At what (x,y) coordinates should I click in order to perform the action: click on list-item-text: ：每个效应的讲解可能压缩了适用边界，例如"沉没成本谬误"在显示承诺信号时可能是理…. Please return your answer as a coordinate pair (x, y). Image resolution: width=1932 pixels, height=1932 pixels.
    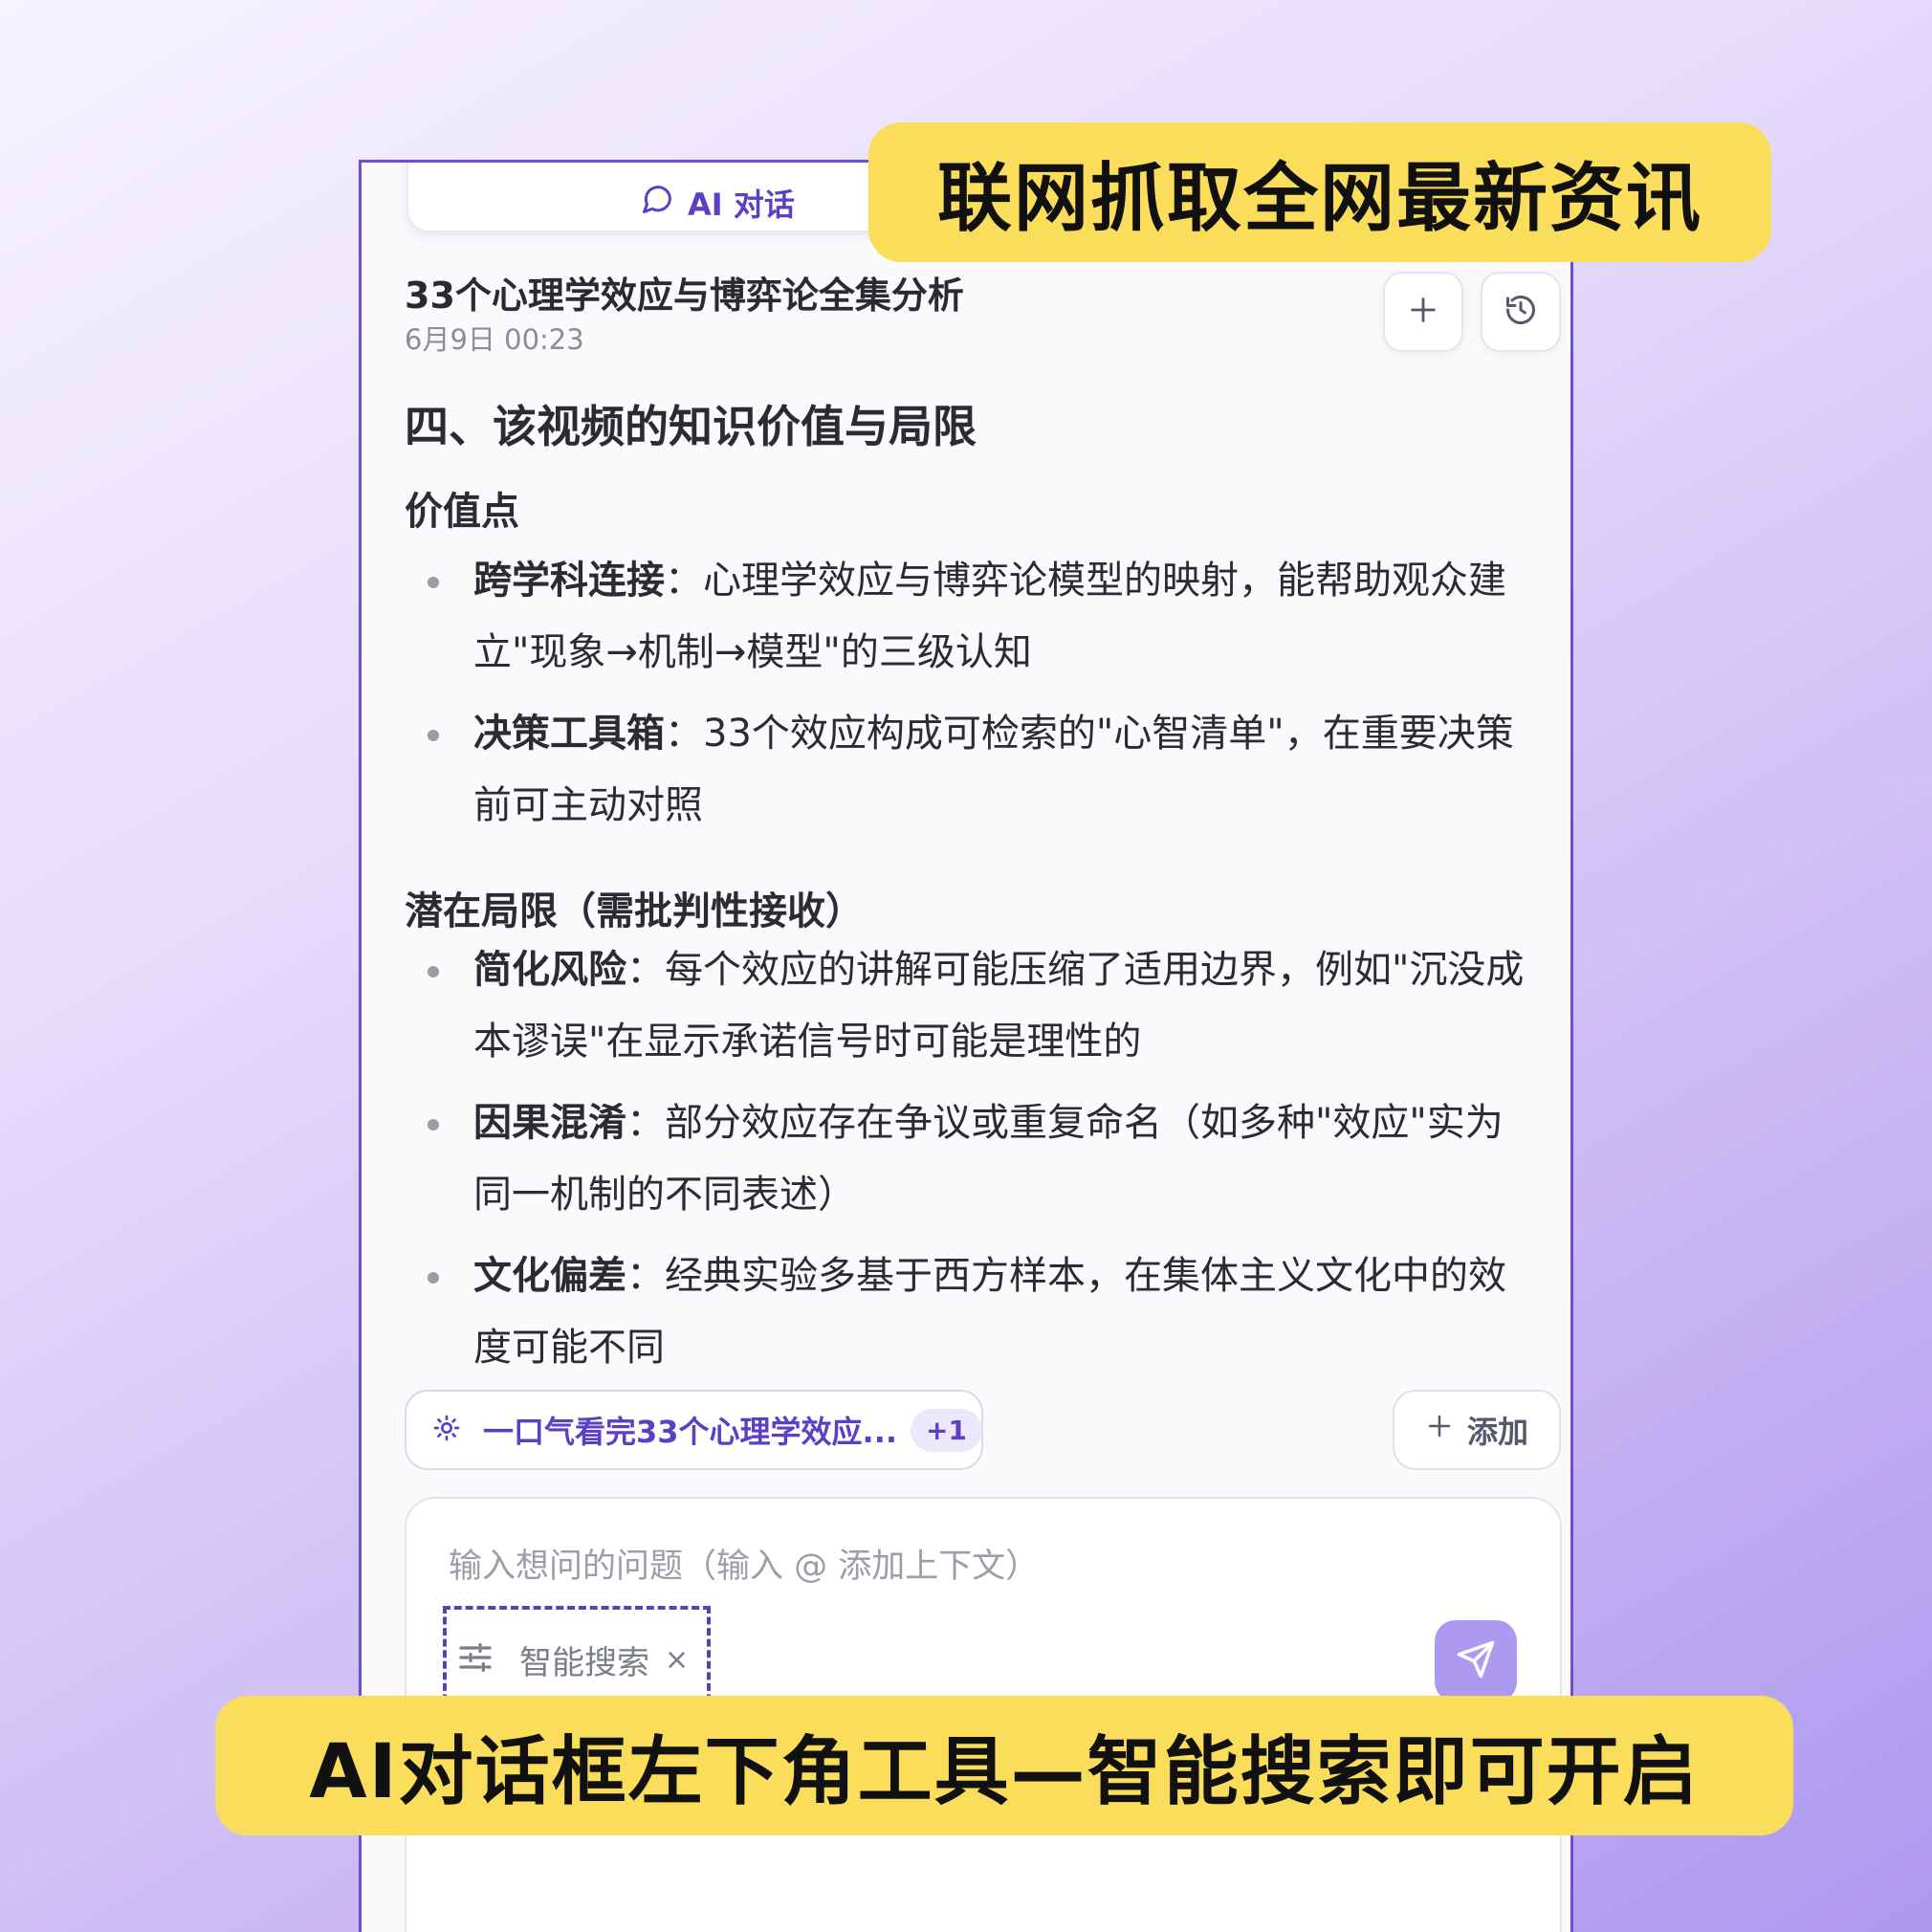
    Looking at the image, I should click on (999, 1006).